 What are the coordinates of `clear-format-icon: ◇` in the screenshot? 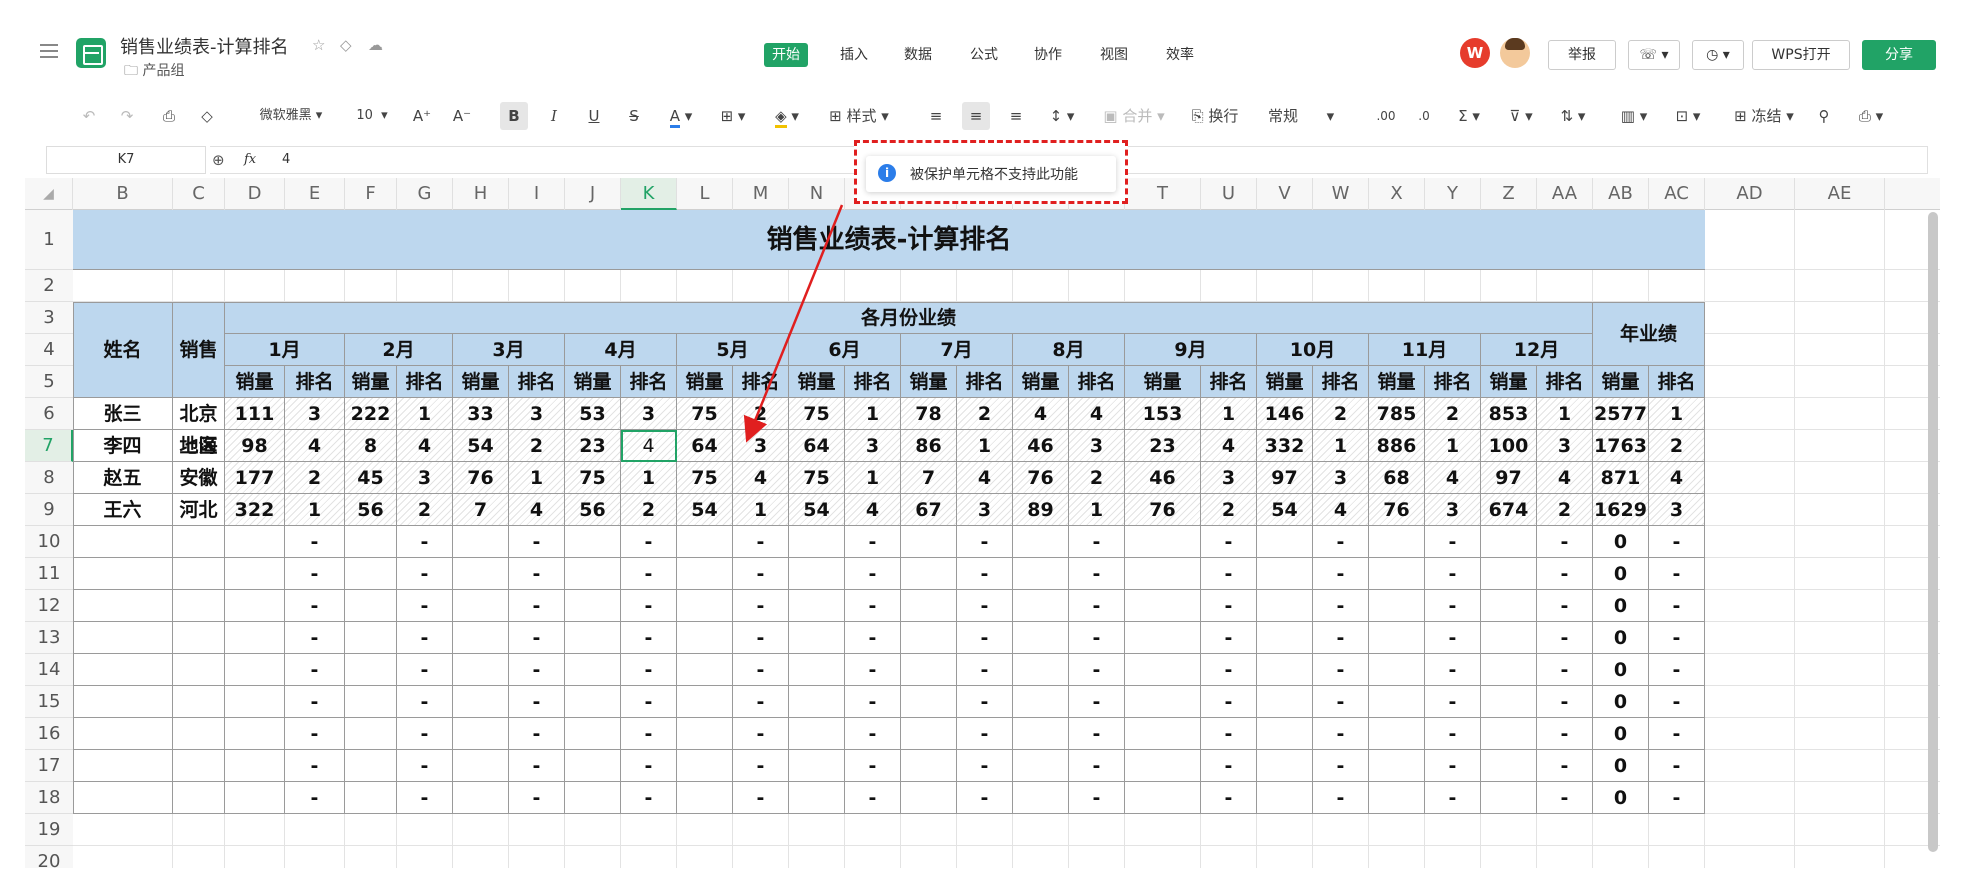 It's located at (207, 116).